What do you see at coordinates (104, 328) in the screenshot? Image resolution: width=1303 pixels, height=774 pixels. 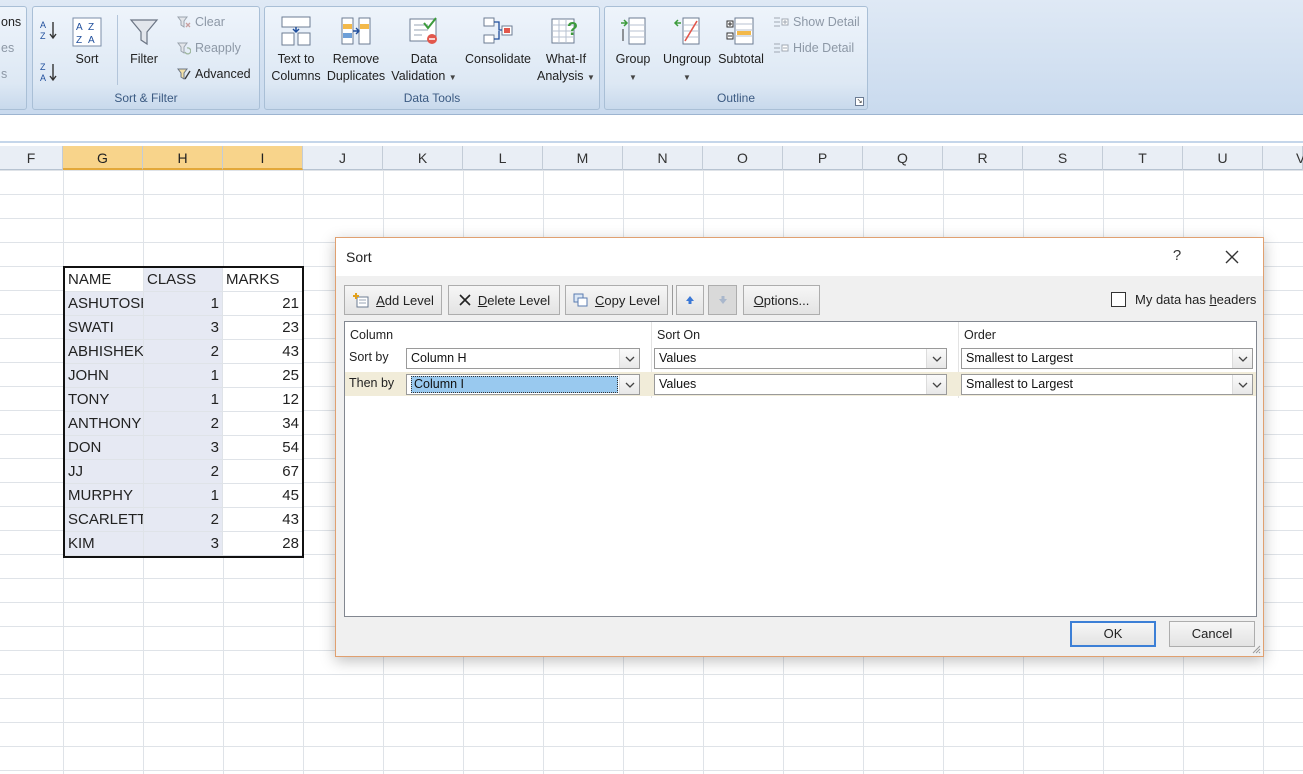 I see `cell-name: SWATI` at bounding box center [104, 328].